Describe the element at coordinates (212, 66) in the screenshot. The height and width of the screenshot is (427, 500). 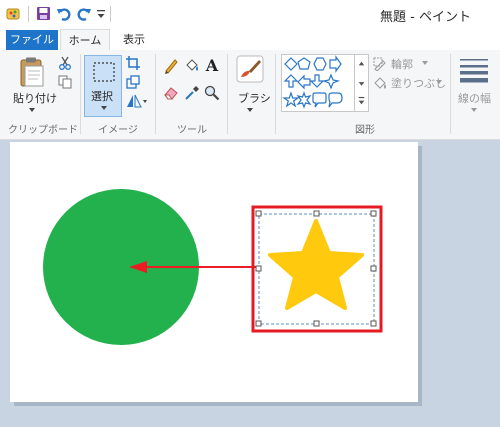
I see `text-icon: A` at that location.